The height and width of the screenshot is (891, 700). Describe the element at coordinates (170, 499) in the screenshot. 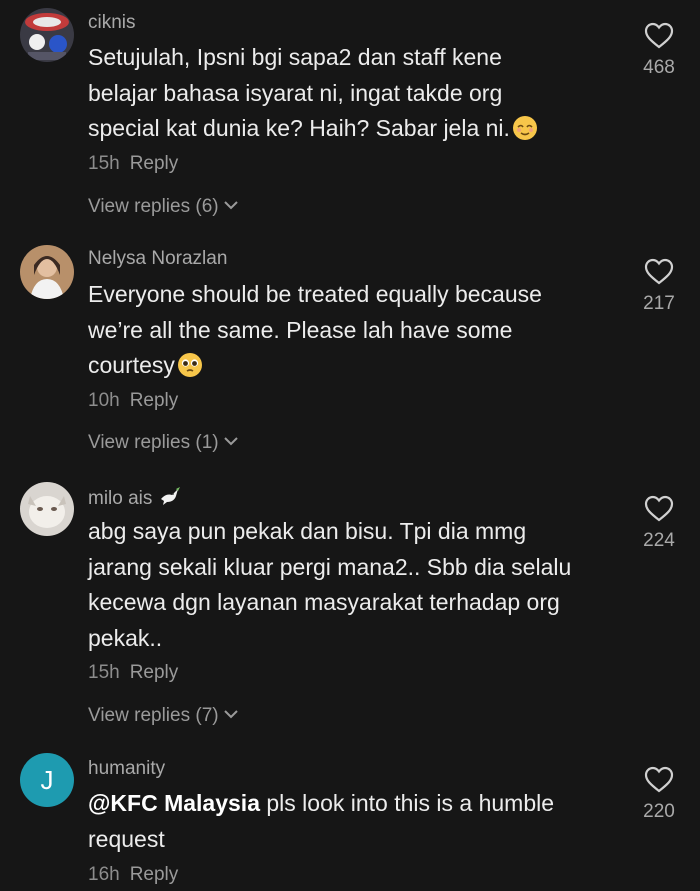

I see `dove-icon` at that location.